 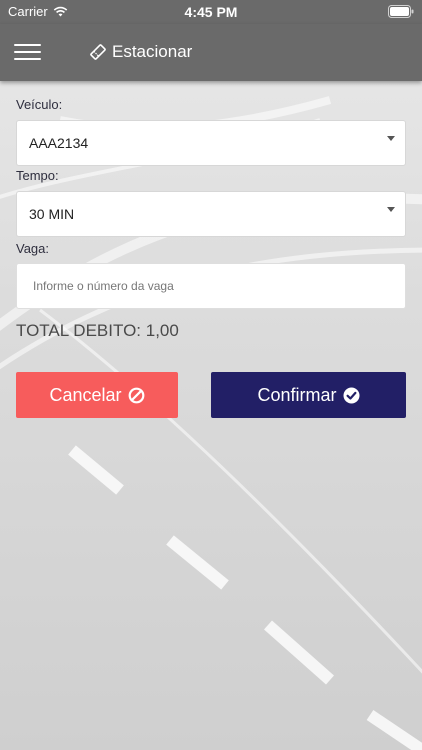 I want to click on status-time: 4:45 PM, so click(x=211, y=12).